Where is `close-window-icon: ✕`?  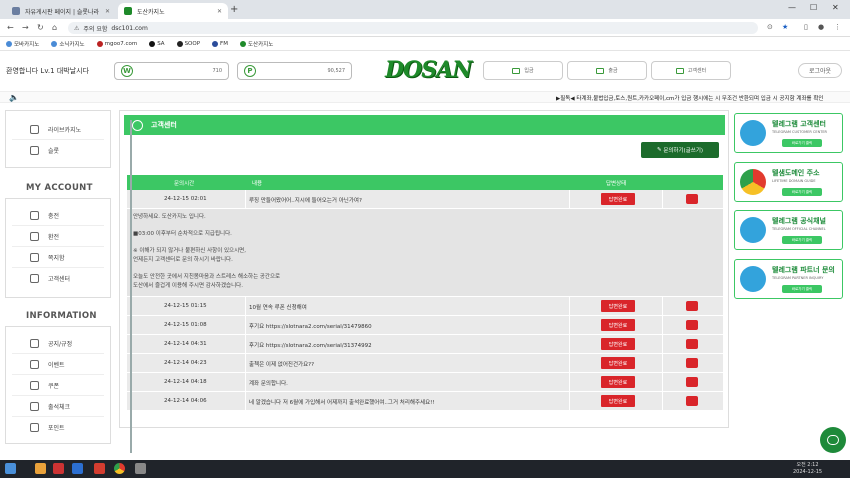
close-window-icon: ✕ is located at coordinates (835, 7).